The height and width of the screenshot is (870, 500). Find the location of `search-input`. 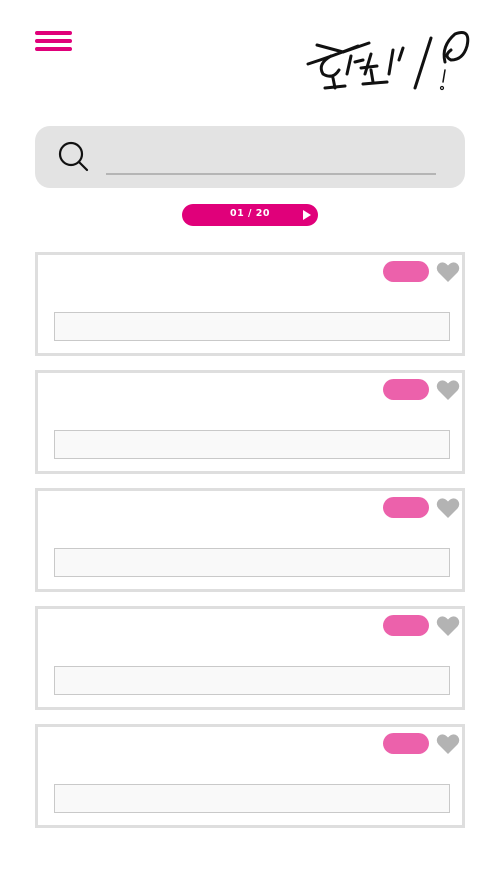

search-input is located at coordinates (271, 155).